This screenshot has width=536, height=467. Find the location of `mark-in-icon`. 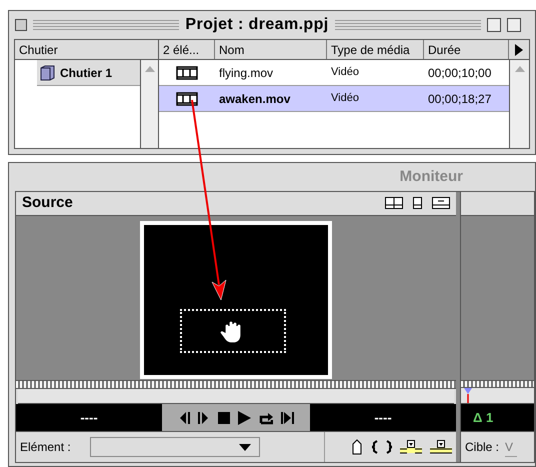

mark-in-icon is located at coordinates (375, 447).